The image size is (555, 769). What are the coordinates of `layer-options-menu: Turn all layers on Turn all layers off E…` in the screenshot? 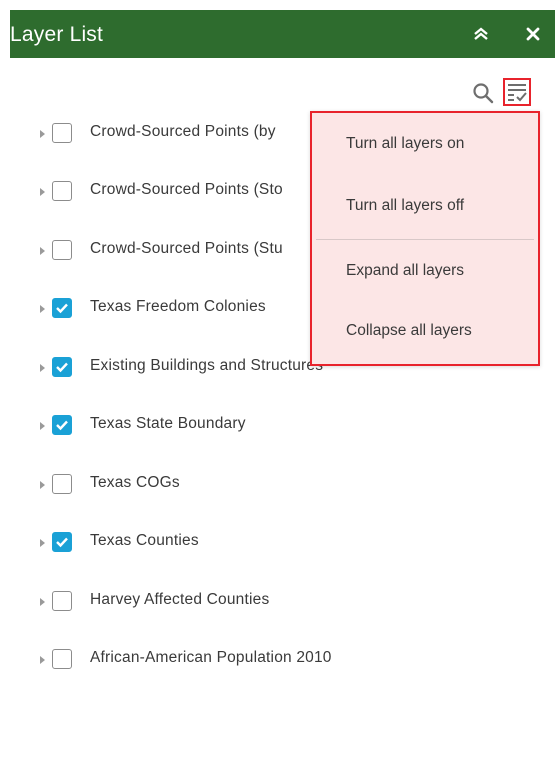 It's located at (425, 238).